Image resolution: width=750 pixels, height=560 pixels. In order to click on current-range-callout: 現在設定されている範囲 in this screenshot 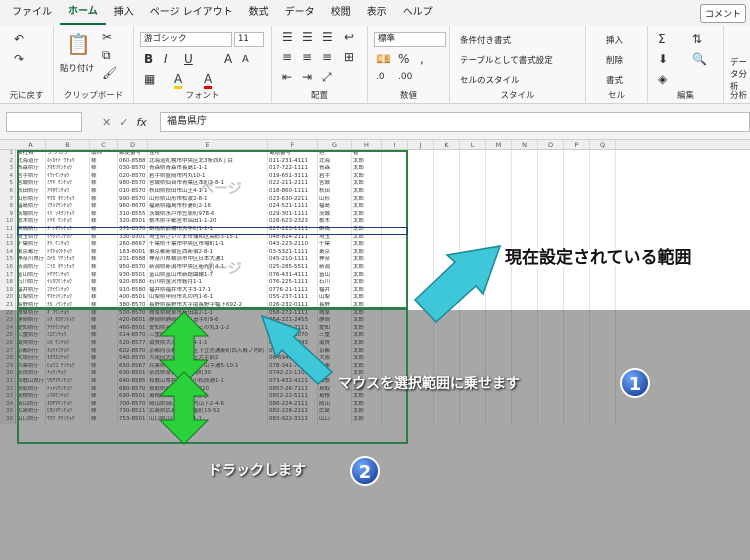, I will do `click(598, 258)`.